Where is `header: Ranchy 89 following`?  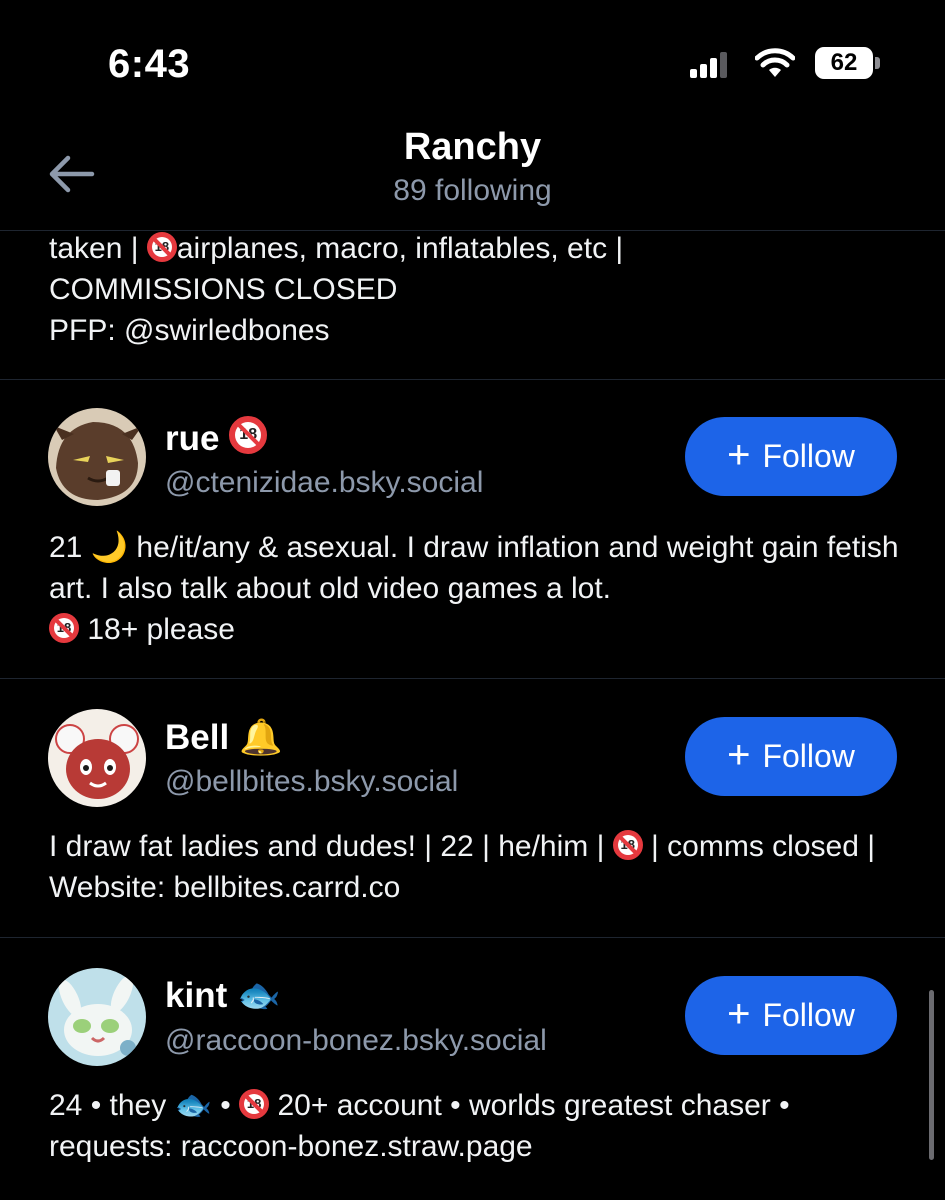 header: Ranchy 89 following is located at coordinates (472, 175).